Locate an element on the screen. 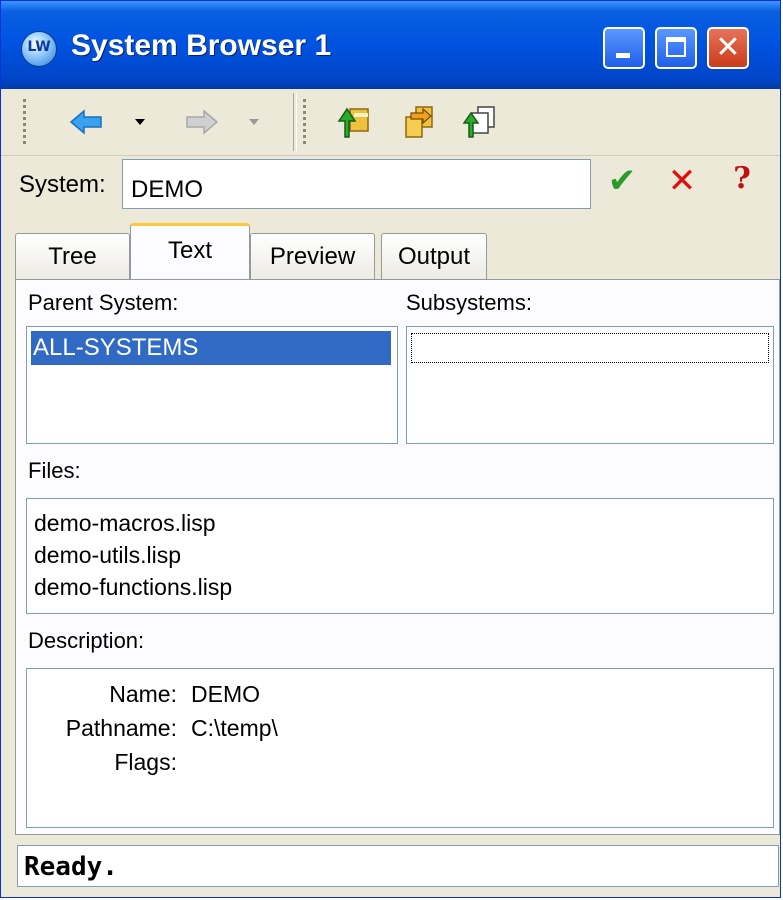  toolbar is located at coordinates (390, 122).